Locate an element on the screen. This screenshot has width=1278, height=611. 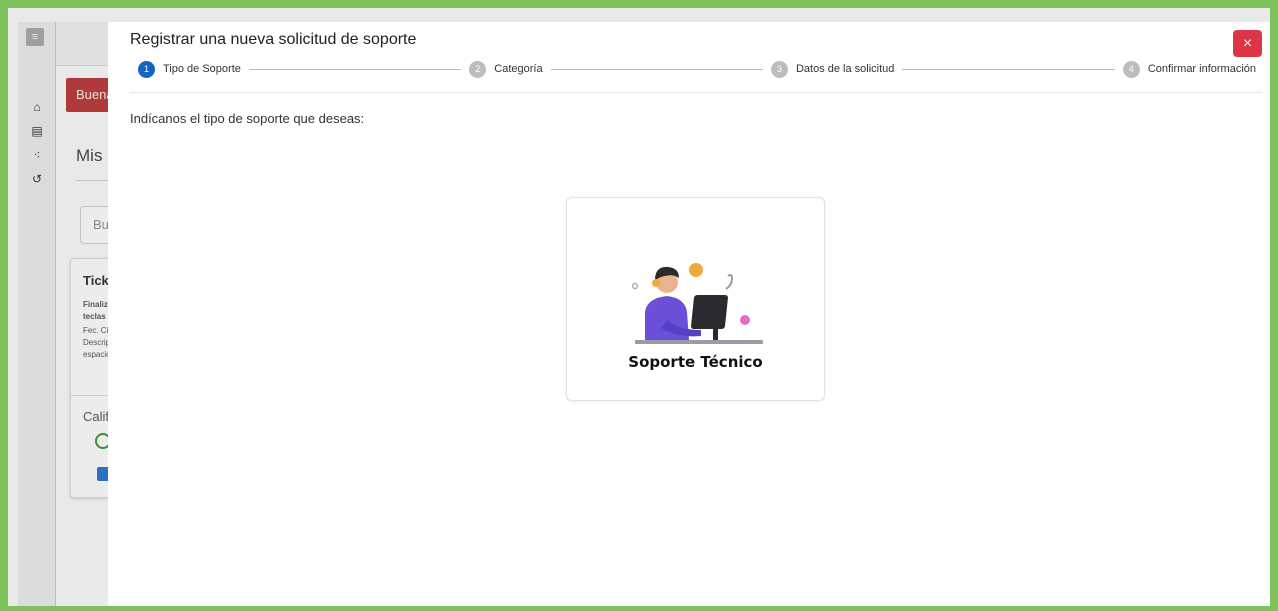
step-categoria: 2 Categoría is located at coordinates (506, 69).